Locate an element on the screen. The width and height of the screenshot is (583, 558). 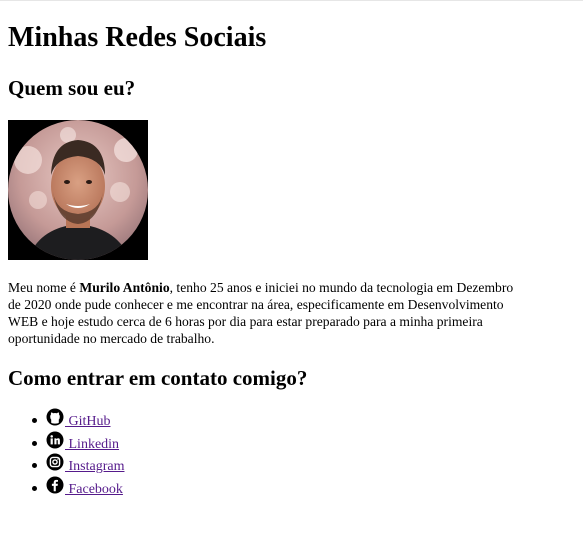
github-link: GitHub is located at coordinates (78, 418).